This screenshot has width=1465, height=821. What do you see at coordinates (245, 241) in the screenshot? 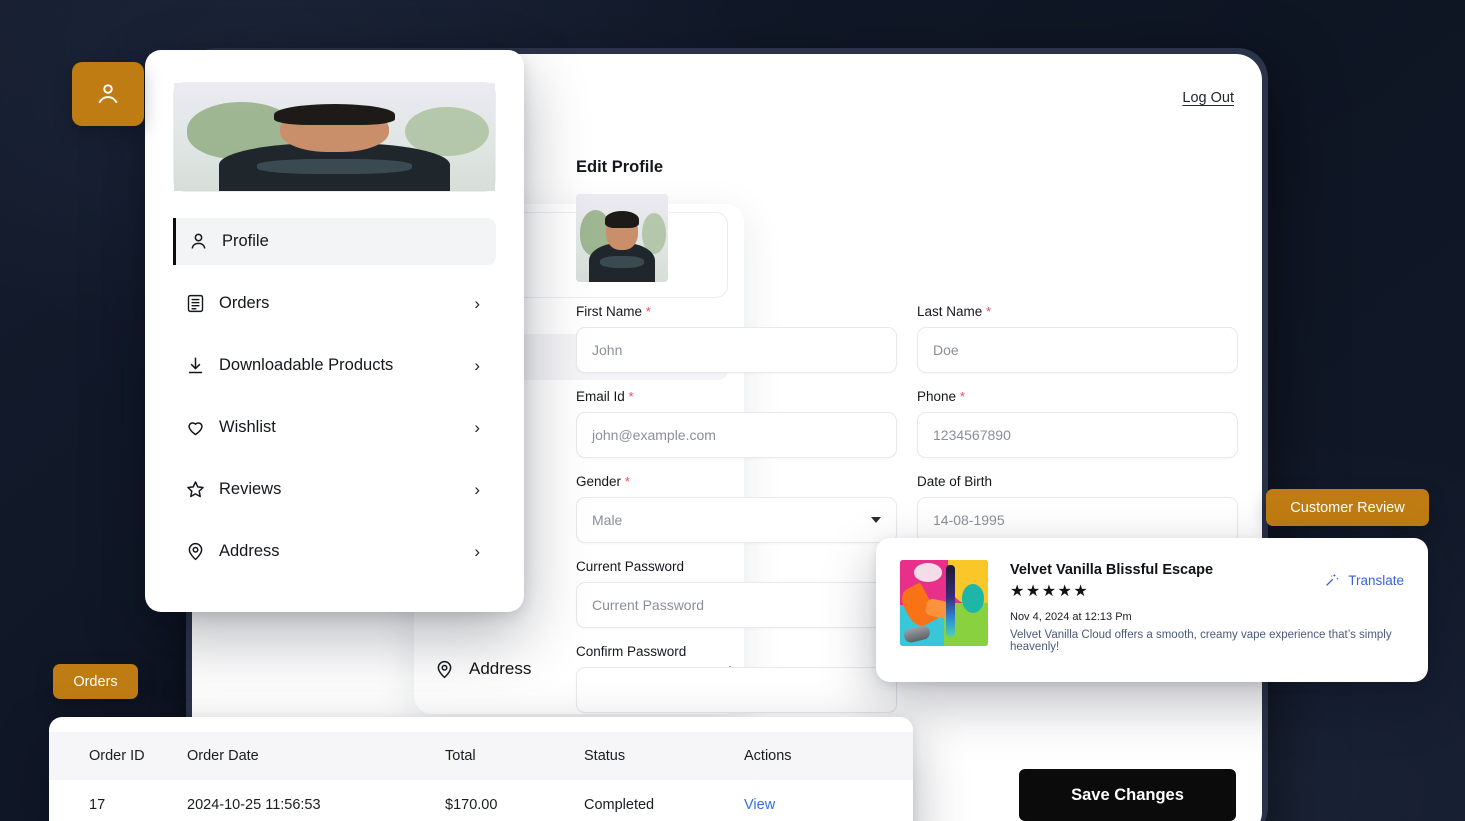
I see `sidebar-item-label: Profile` at bounding box center [245, 241].